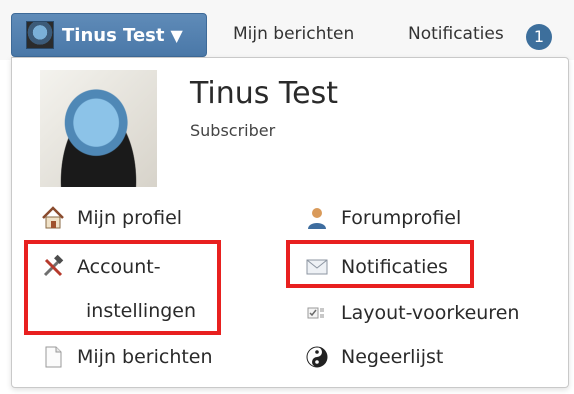 The height and width of the screenshot is (394, 574). Describe the element at coordinates (317, 313) in the screenshot. I see `layout-icon` at that location.